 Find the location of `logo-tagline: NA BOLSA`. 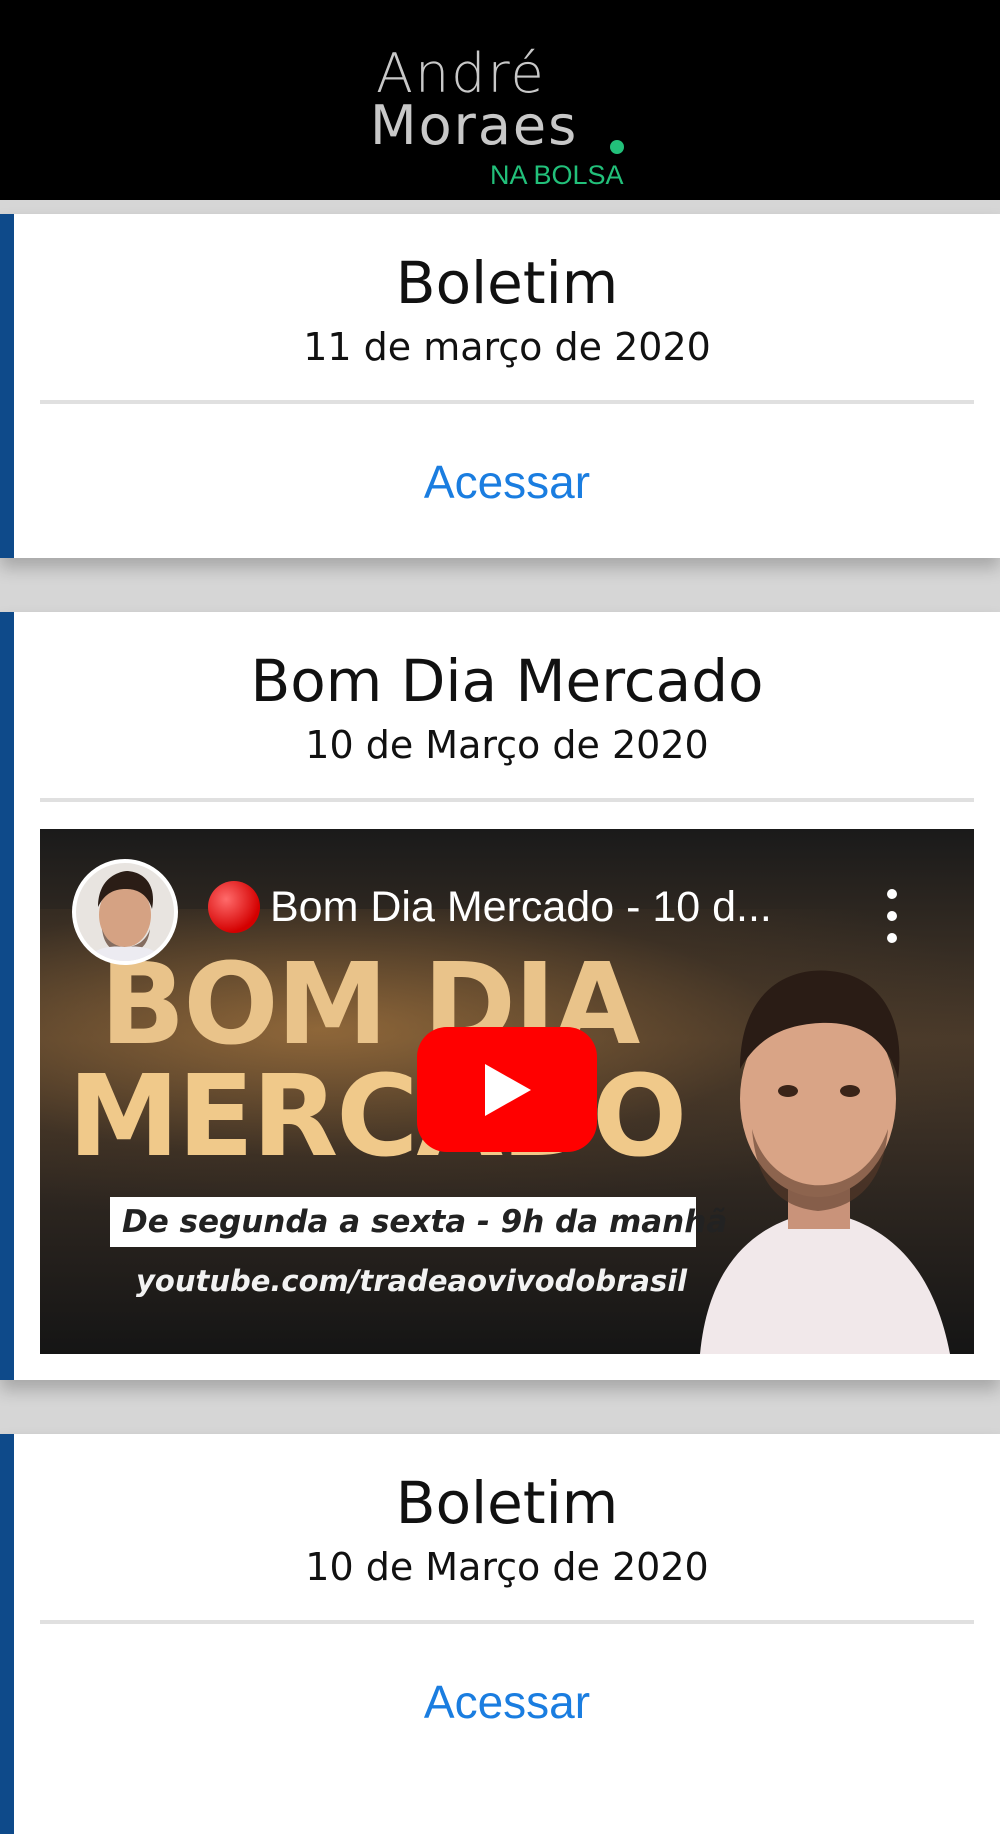

logo-tagline: NA BOLSA is located at coordinates (557, 175).